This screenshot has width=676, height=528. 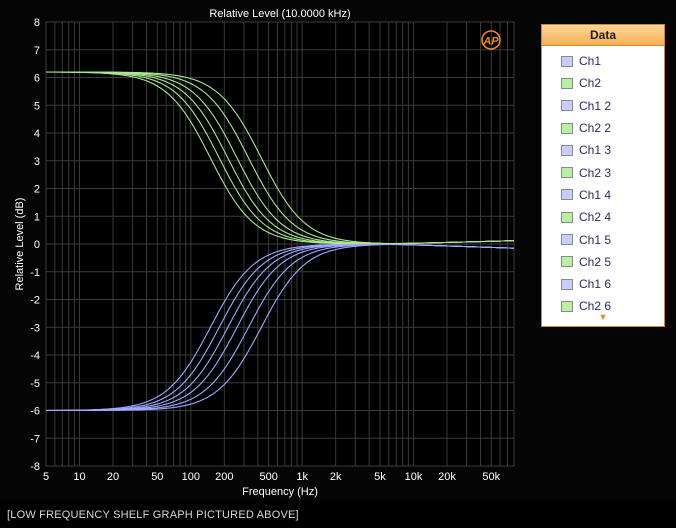 What do you see at coordinates (595, 105) in the screenshot?
I see `legend-label: Ch1 2` at bounding box center [595, 105].